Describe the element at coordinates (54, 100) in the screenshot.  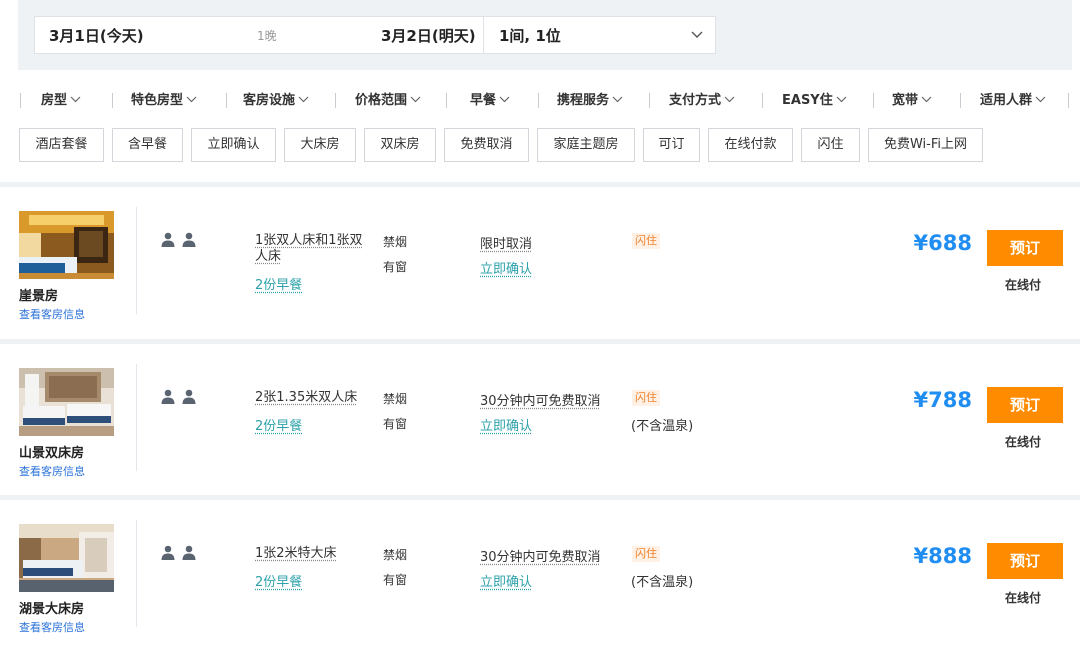
I see `filter-label: 房型` at that location.